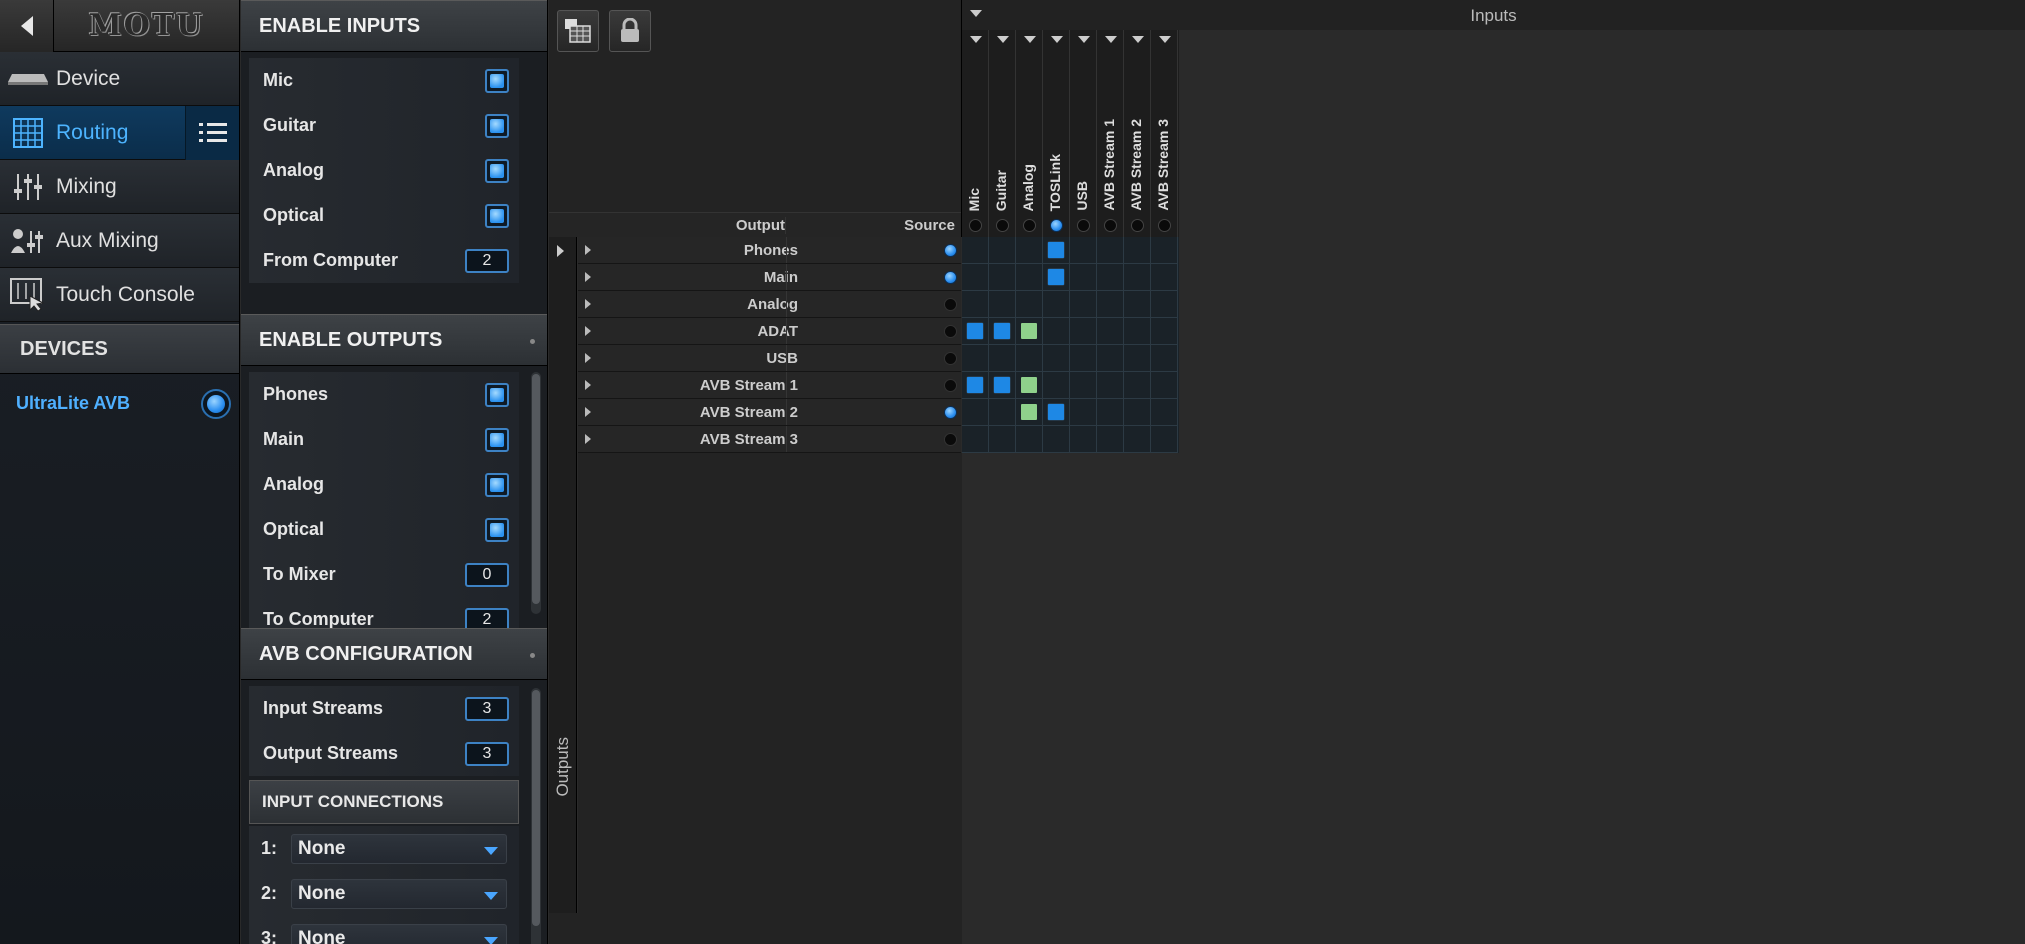  What do you see at coordinates (119, 187) in the screenshot?
I see `nav-item-mixing: Mixing` at bounding box center [119, 187].